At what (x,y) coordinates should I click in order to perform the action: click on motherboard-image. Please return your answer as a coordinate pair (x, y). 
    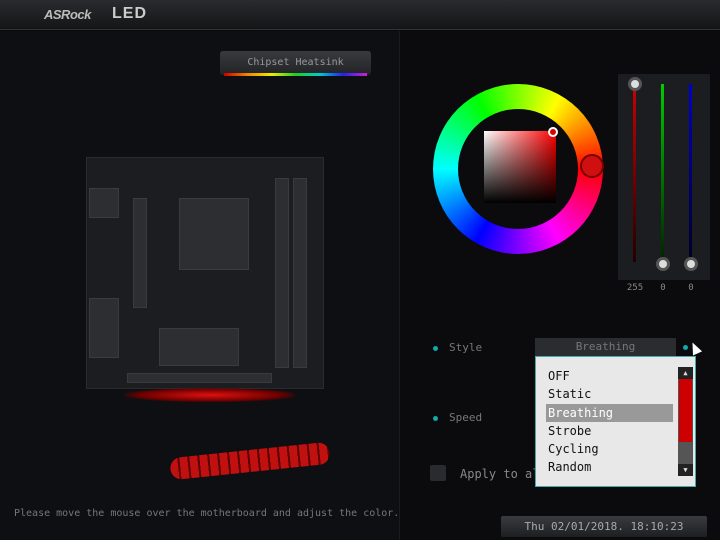
    Looking at the image, I should click on (205, 273).